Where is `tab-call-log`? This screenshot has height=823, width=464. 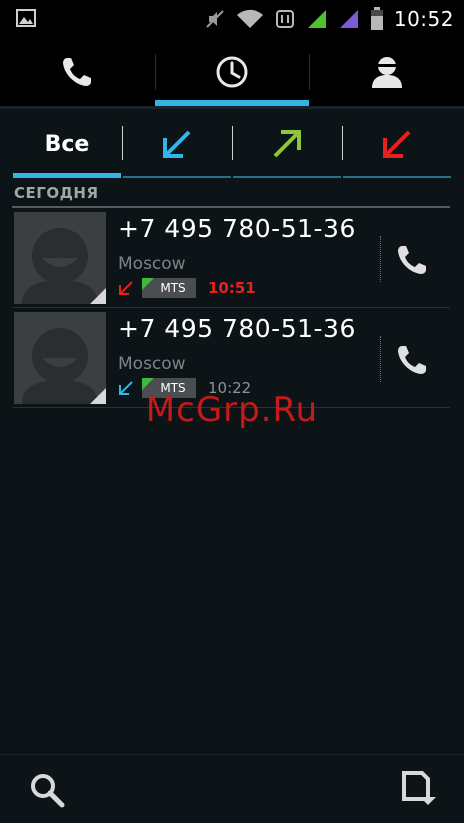 tab-call-log is located at coordinates (232, 72).